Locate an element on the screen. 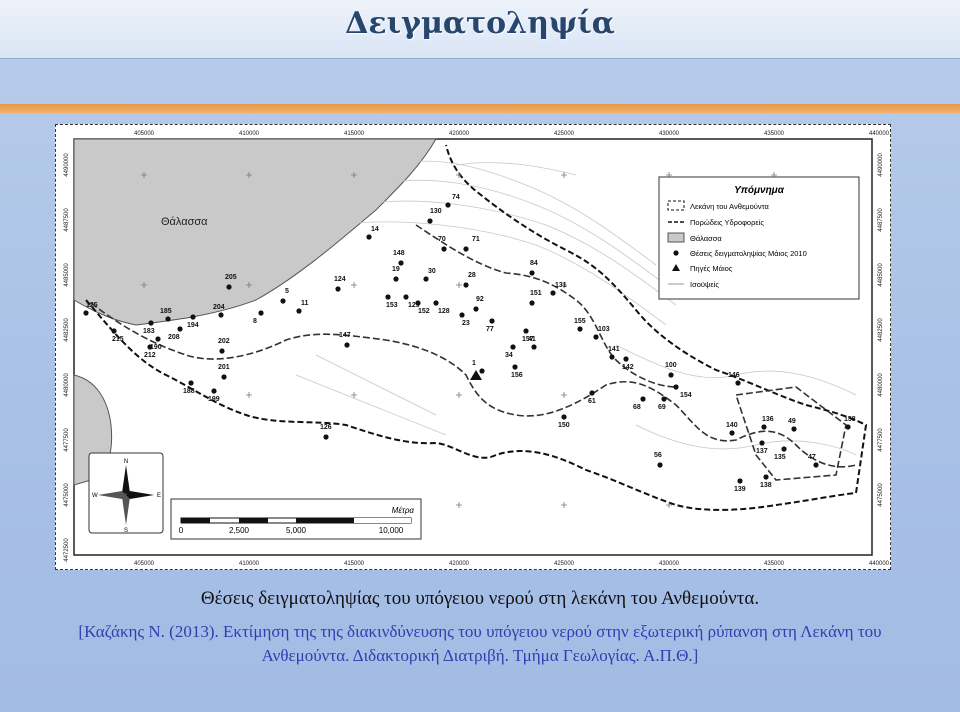  legend-symbol-sea is located at coordinates (676, 237).